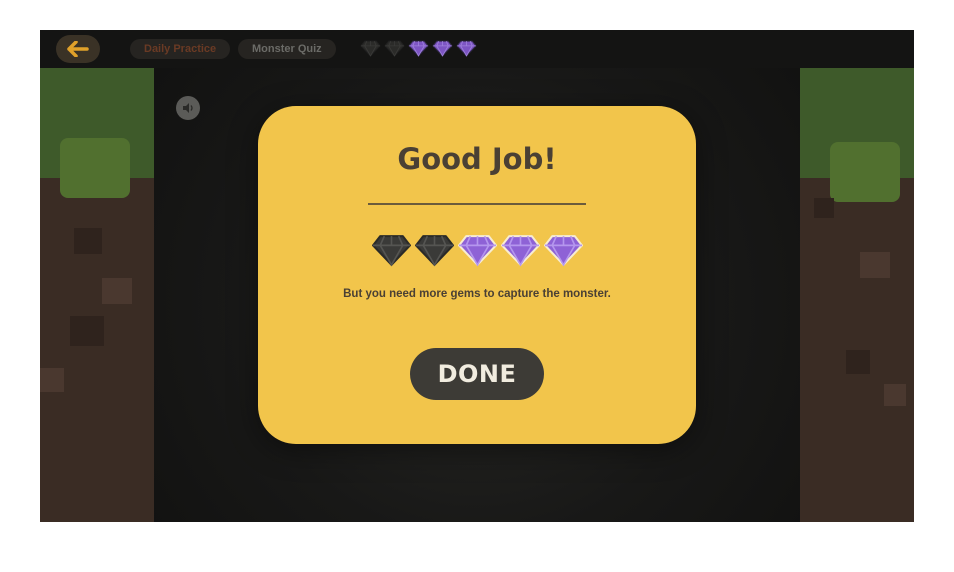 The width and height of the screenshot is (954, 572). What do you see at coordinates (477, 374) in the screenshot?
I see `done-button: DONE` at bounding box center [477, 374].